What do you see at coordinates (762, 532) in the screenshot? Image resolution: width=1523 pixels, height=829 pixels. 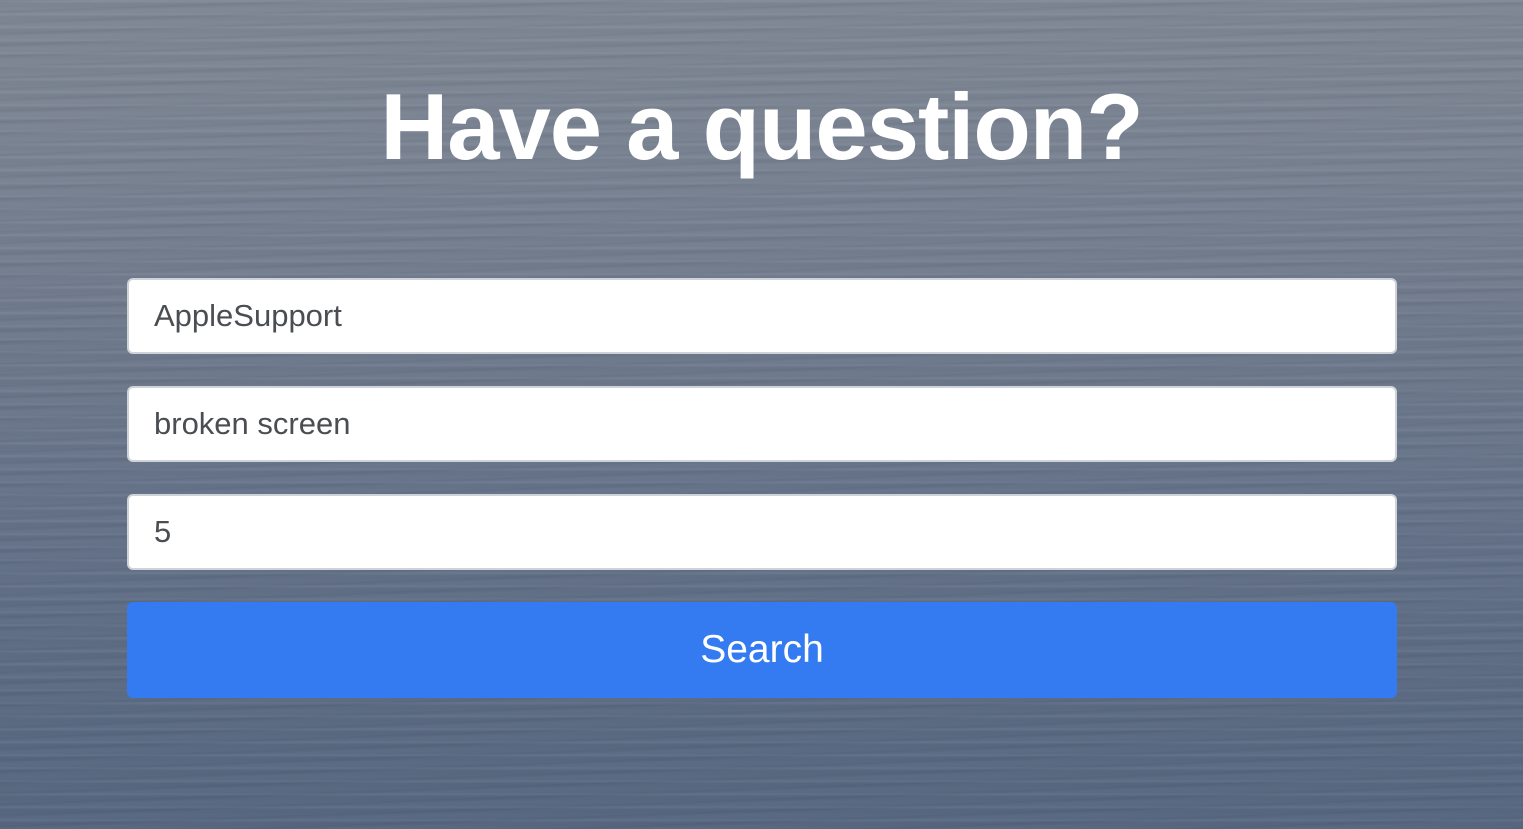 I see `count-input` at bounding box center [762, 532].